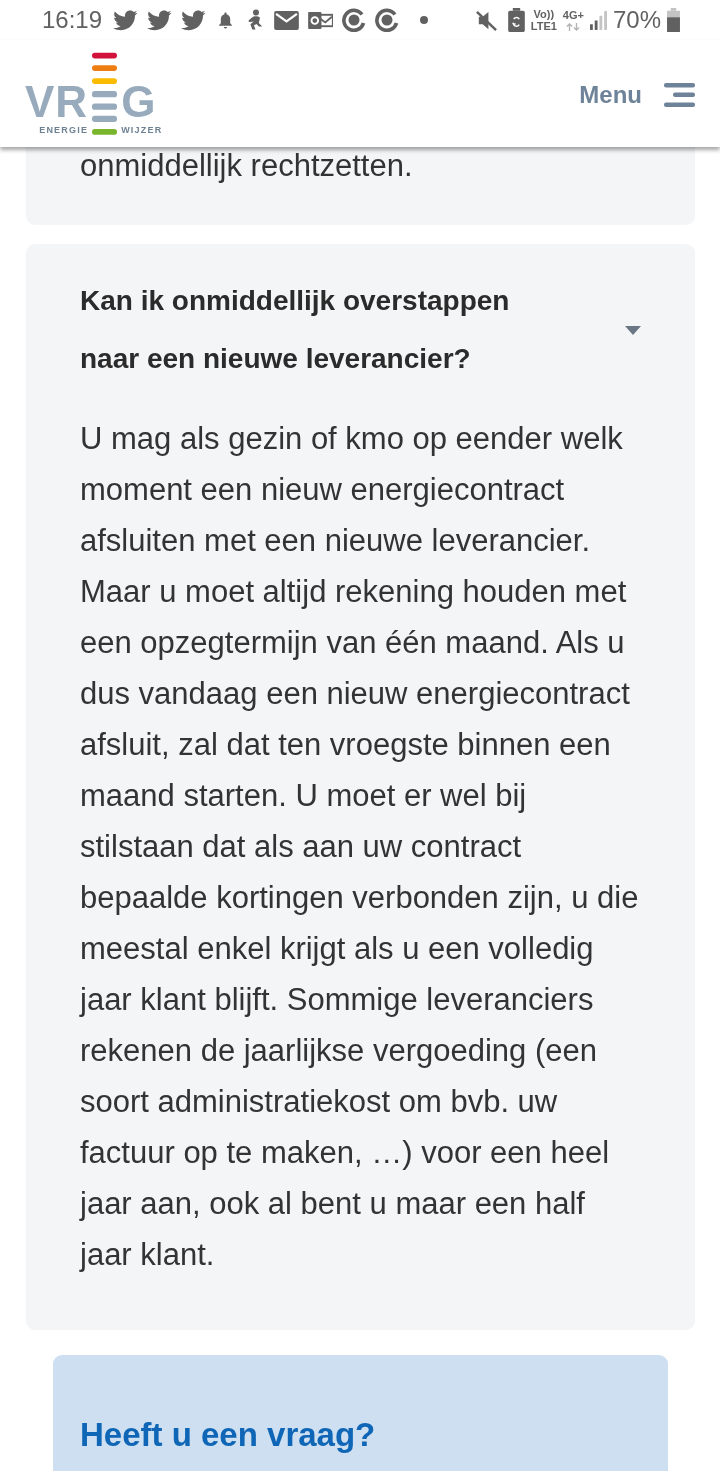  I want to click on logo-letters: VR, so click(57, 102).